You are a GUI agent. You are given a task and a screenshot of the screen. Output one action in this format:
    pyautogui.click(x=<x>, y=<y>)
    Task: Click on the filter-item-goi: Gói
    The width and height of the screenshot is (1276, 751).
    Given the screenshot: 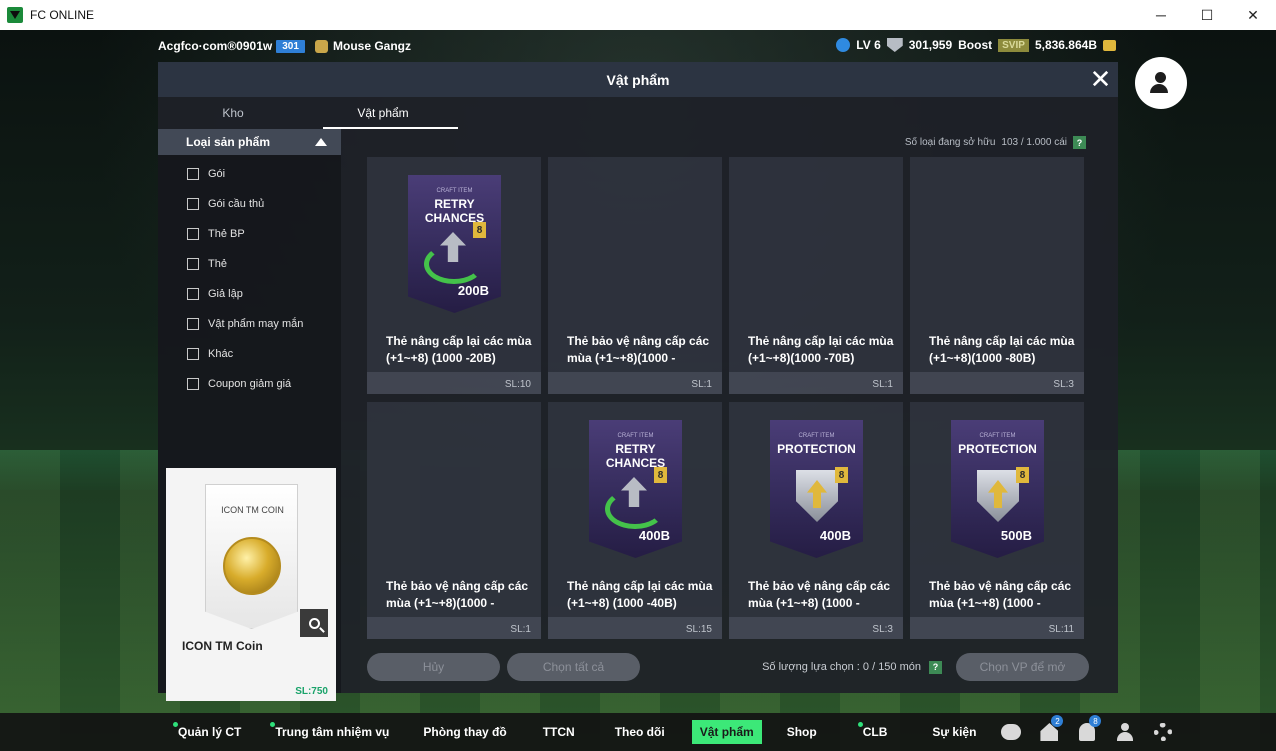 What is the action you would take?
    pyautogui.click(x=249, y=174)
    